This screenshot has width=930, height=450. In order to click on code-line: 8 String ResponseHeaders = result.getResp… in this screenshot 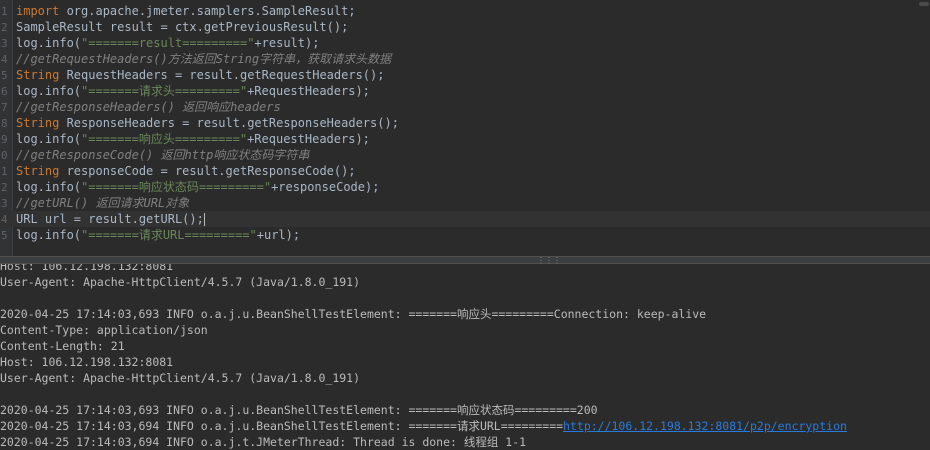, I will do `click(465, 123)`.